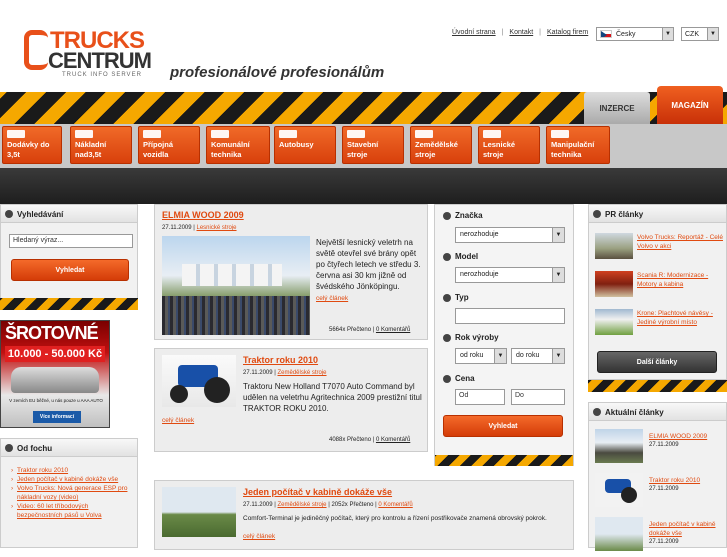 This screenshot has height=557, width=727. I want to click on rok-from-select: od roku ▼, so click(481, 356).